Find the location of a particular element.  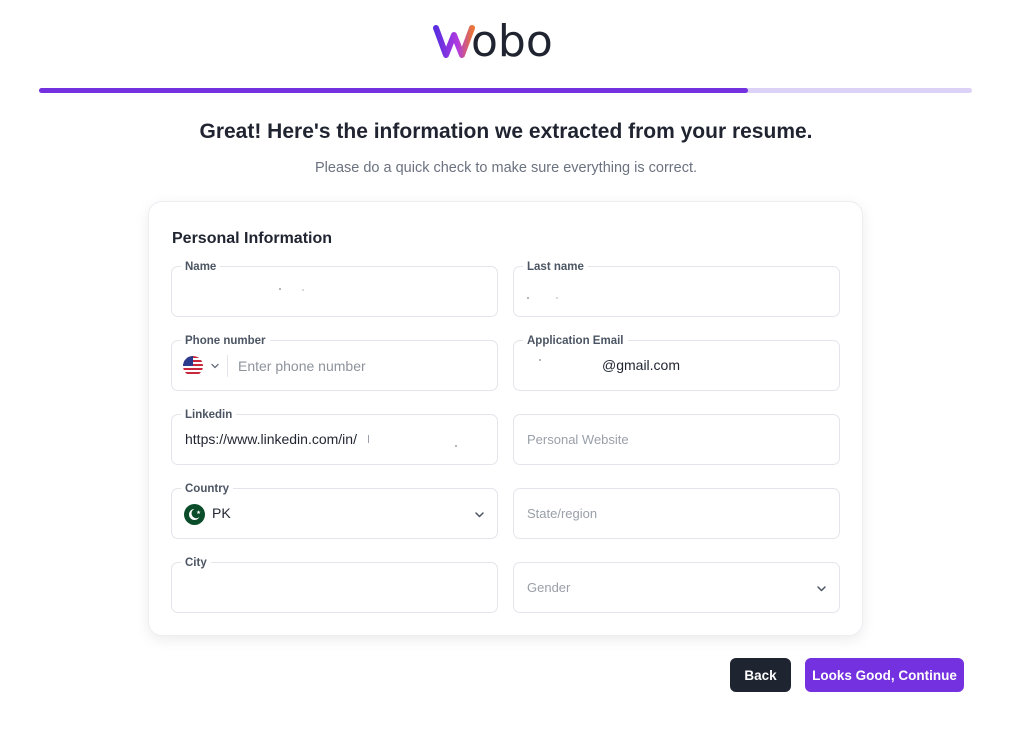

linkedin-value: https://www.linkedin.com/in/ is located at coordinates (271, 439).